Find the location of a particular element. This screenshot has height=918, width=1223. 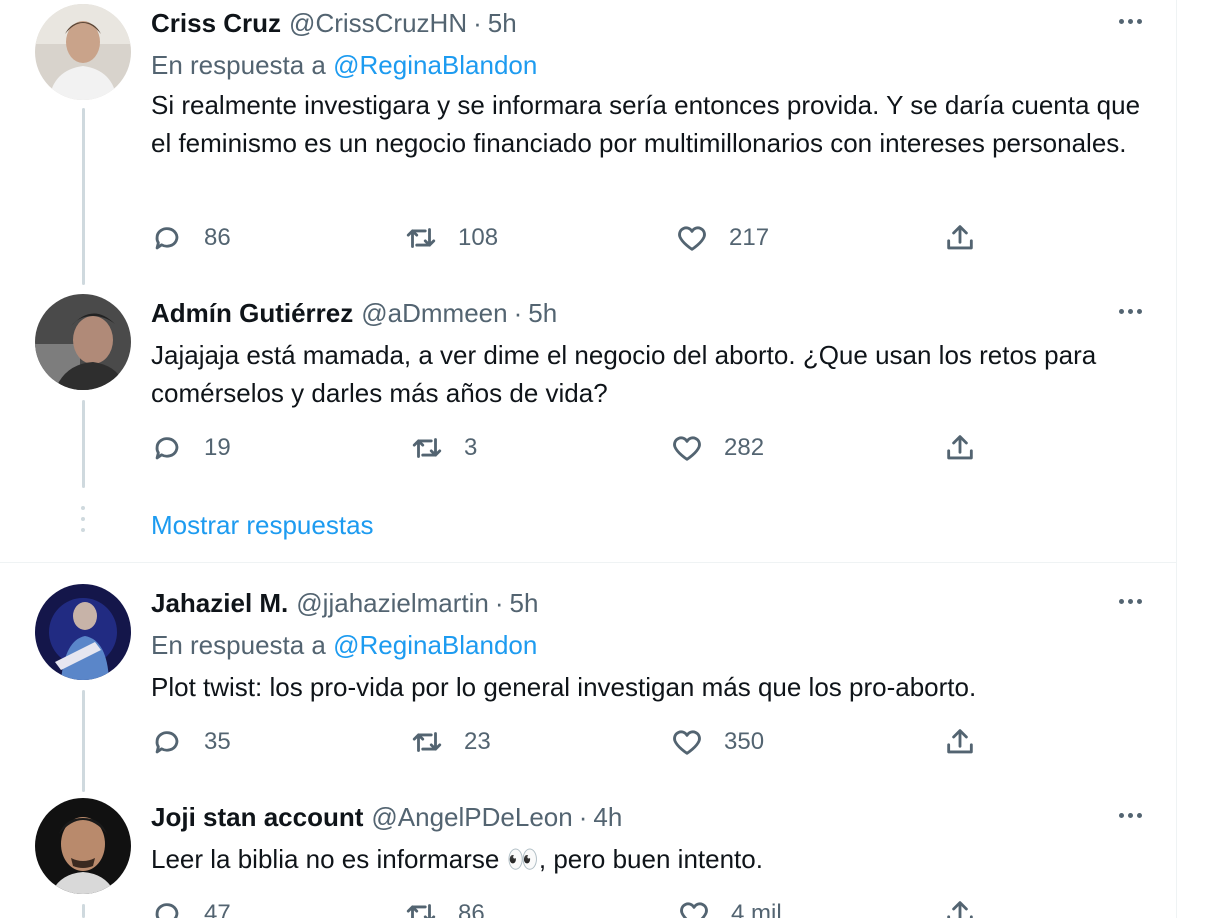

reply-count: 47 is located at coordinates (217, 909).